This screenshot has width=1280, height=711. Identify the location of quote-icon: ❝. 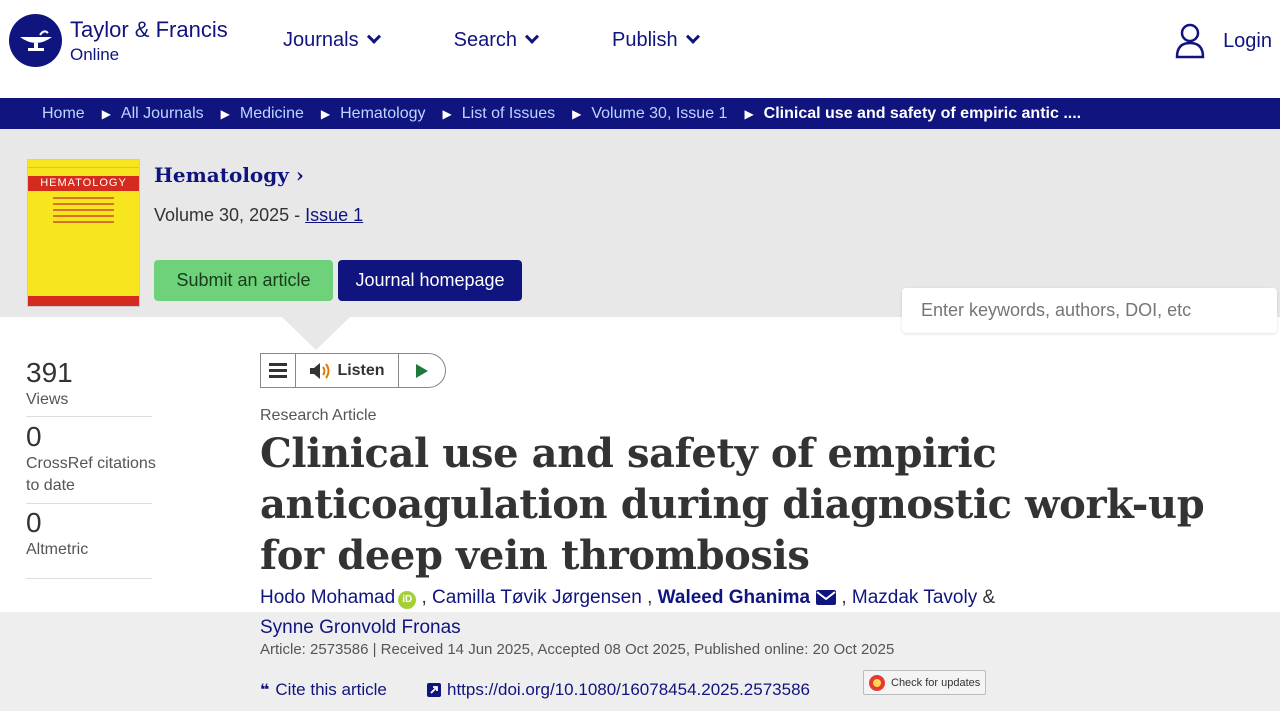
(265, 690).